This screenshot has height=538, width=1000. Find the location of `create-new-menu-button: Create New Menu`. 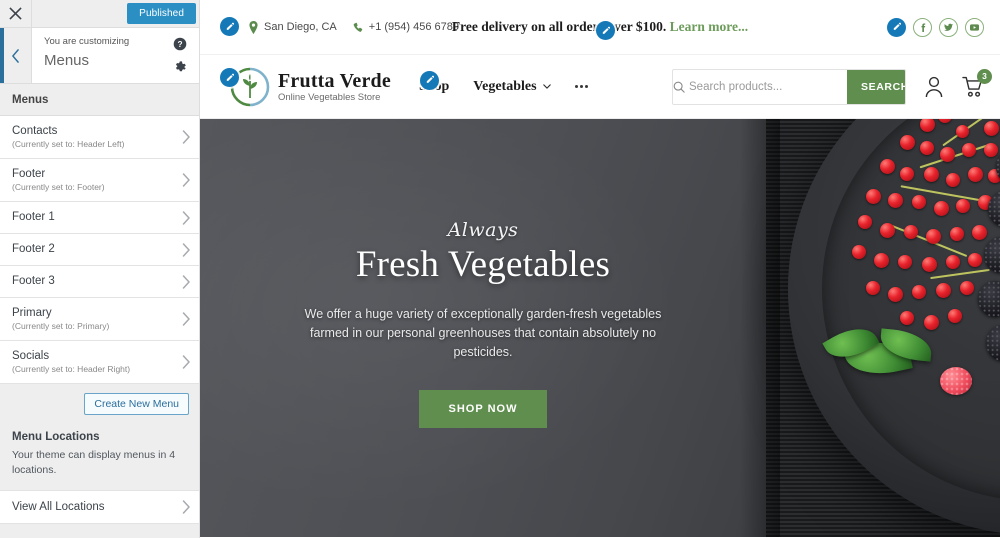

create-new-menu-button: Create New Menu is located at coordinates (136, 404).